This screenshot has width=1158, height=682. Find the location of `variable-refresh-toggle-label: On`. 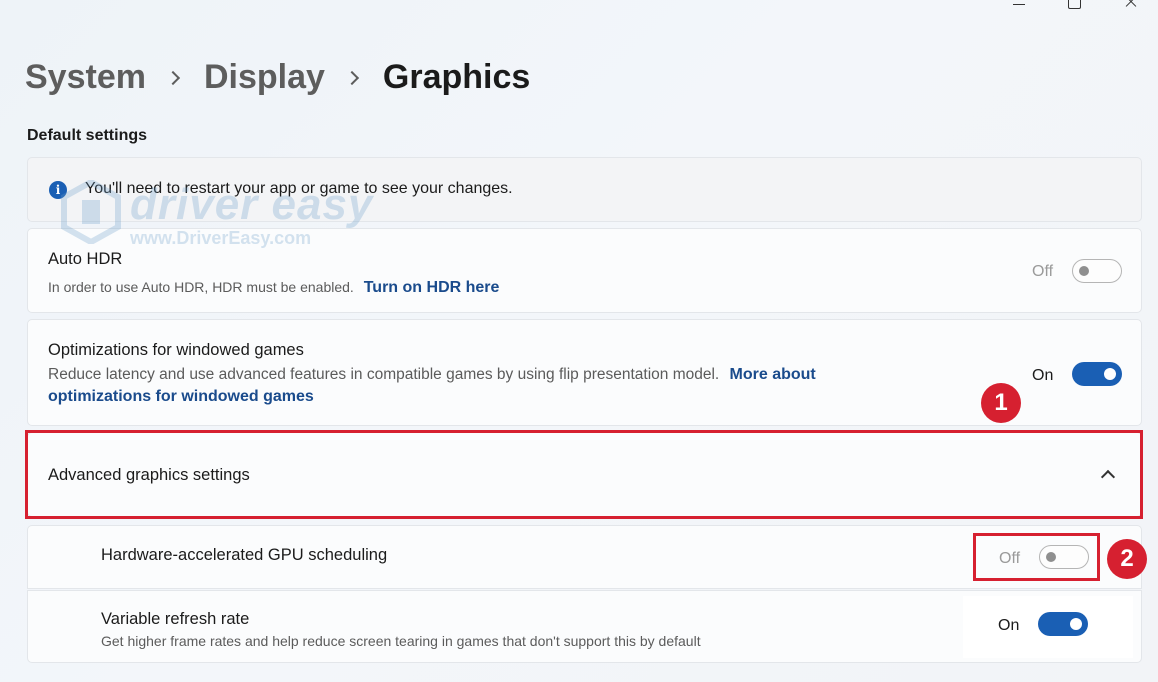

variable-refresh-toggle-label: On is located at coordinates (1009, 625).